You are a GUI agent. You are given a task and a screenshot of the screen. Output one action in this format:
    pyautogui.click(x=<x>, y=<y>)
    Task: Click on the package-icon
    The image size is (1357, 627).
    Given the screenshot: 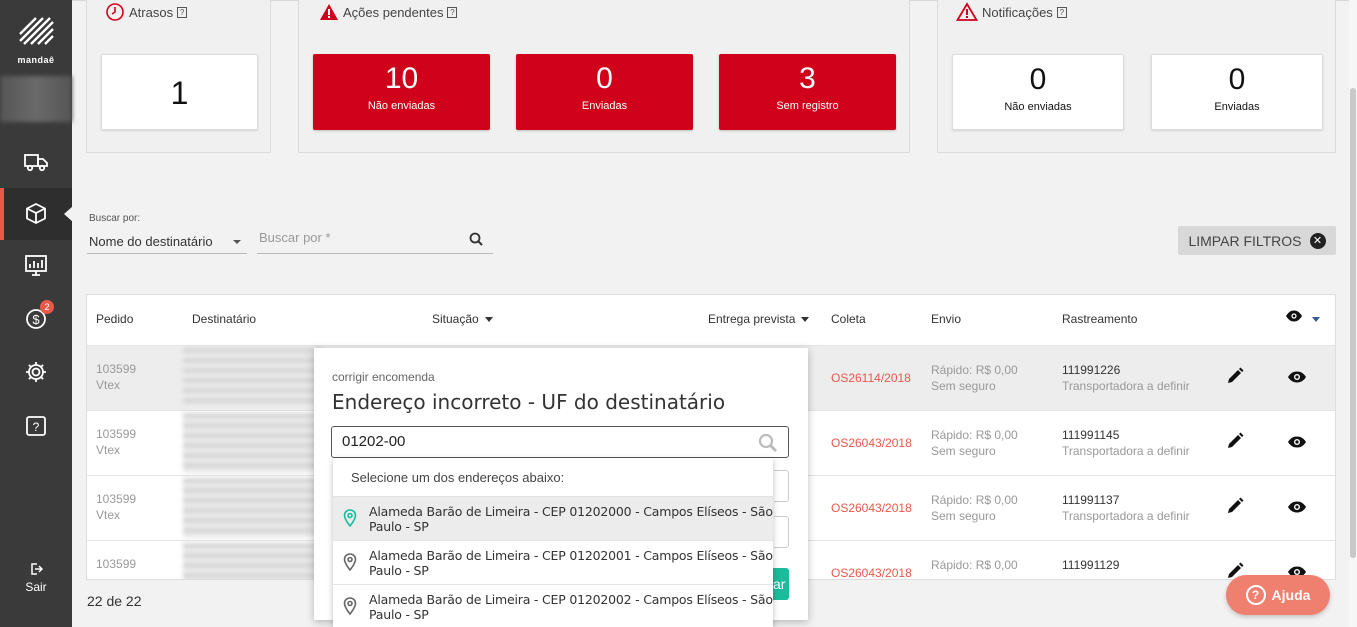 What is the action you would take?
    pyautogui.click(x=36, y=213)
    